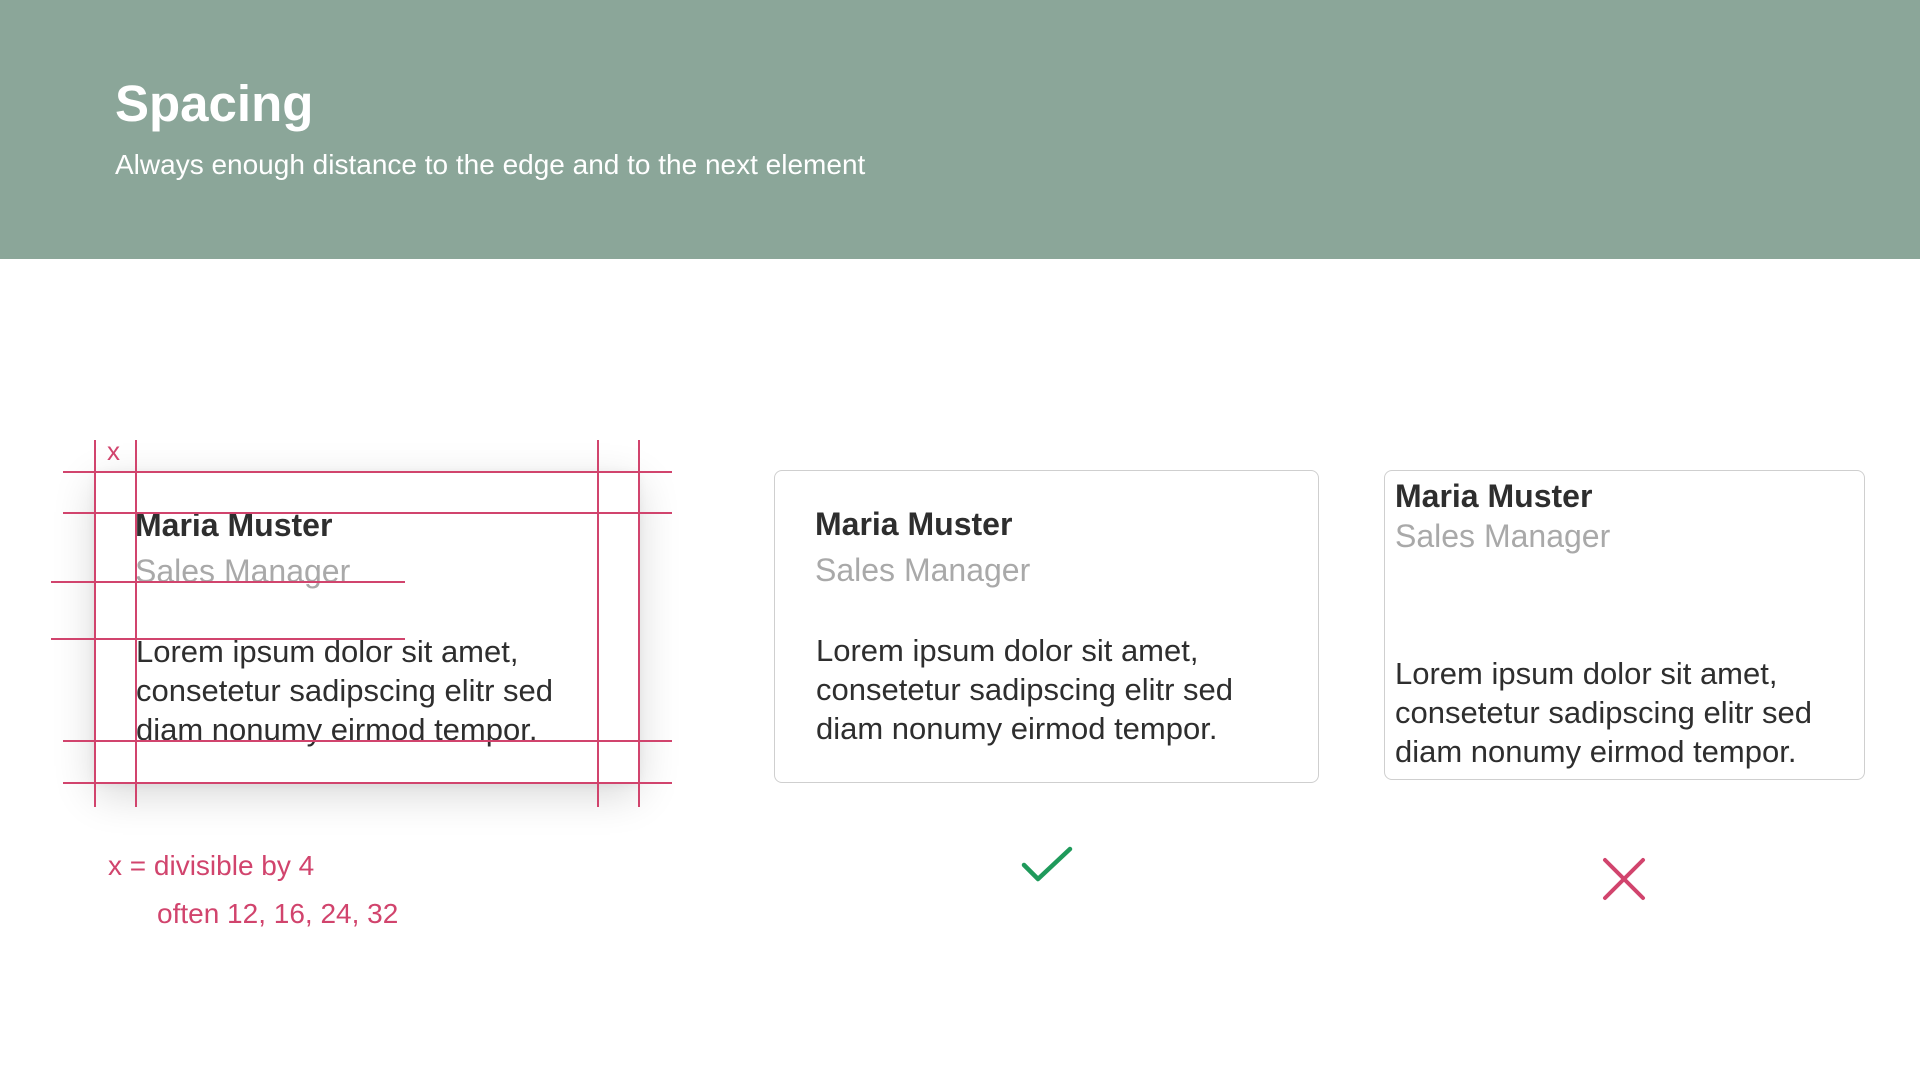 The image size is (1920, 1080). Describe the element at coordinates (214, 103) in the screenshot. I see `page-title: Spacing` at that location.